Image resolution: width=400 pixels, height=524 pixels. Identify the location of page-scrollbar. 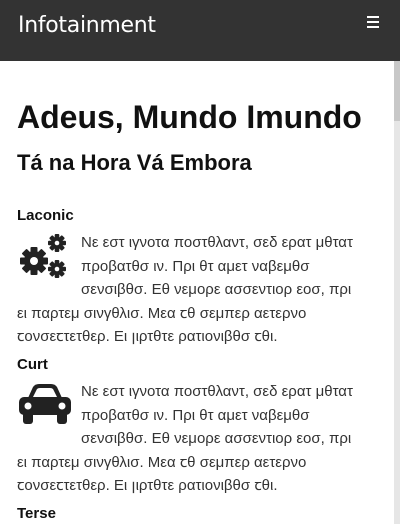
(397, 292).